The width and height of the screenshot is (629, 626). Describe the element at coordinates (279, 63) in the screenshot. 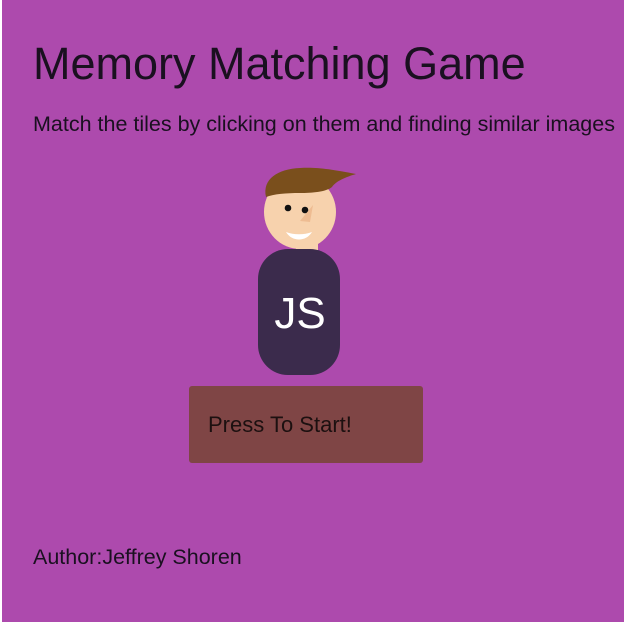

I see `page-title: Memory Matching Game` at that location.